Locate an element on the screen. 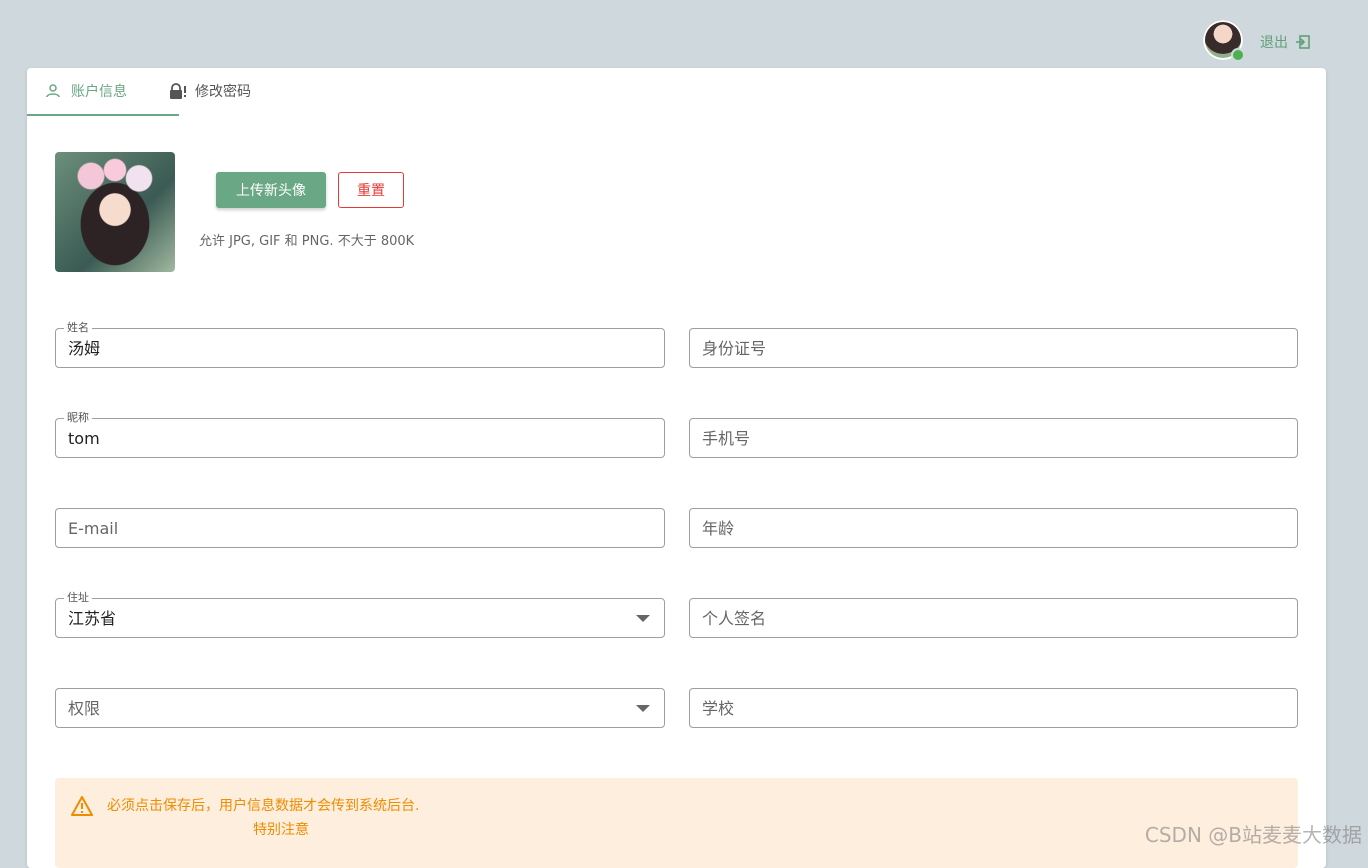  top-bar: 退出 is located at coordinates (684, 34).